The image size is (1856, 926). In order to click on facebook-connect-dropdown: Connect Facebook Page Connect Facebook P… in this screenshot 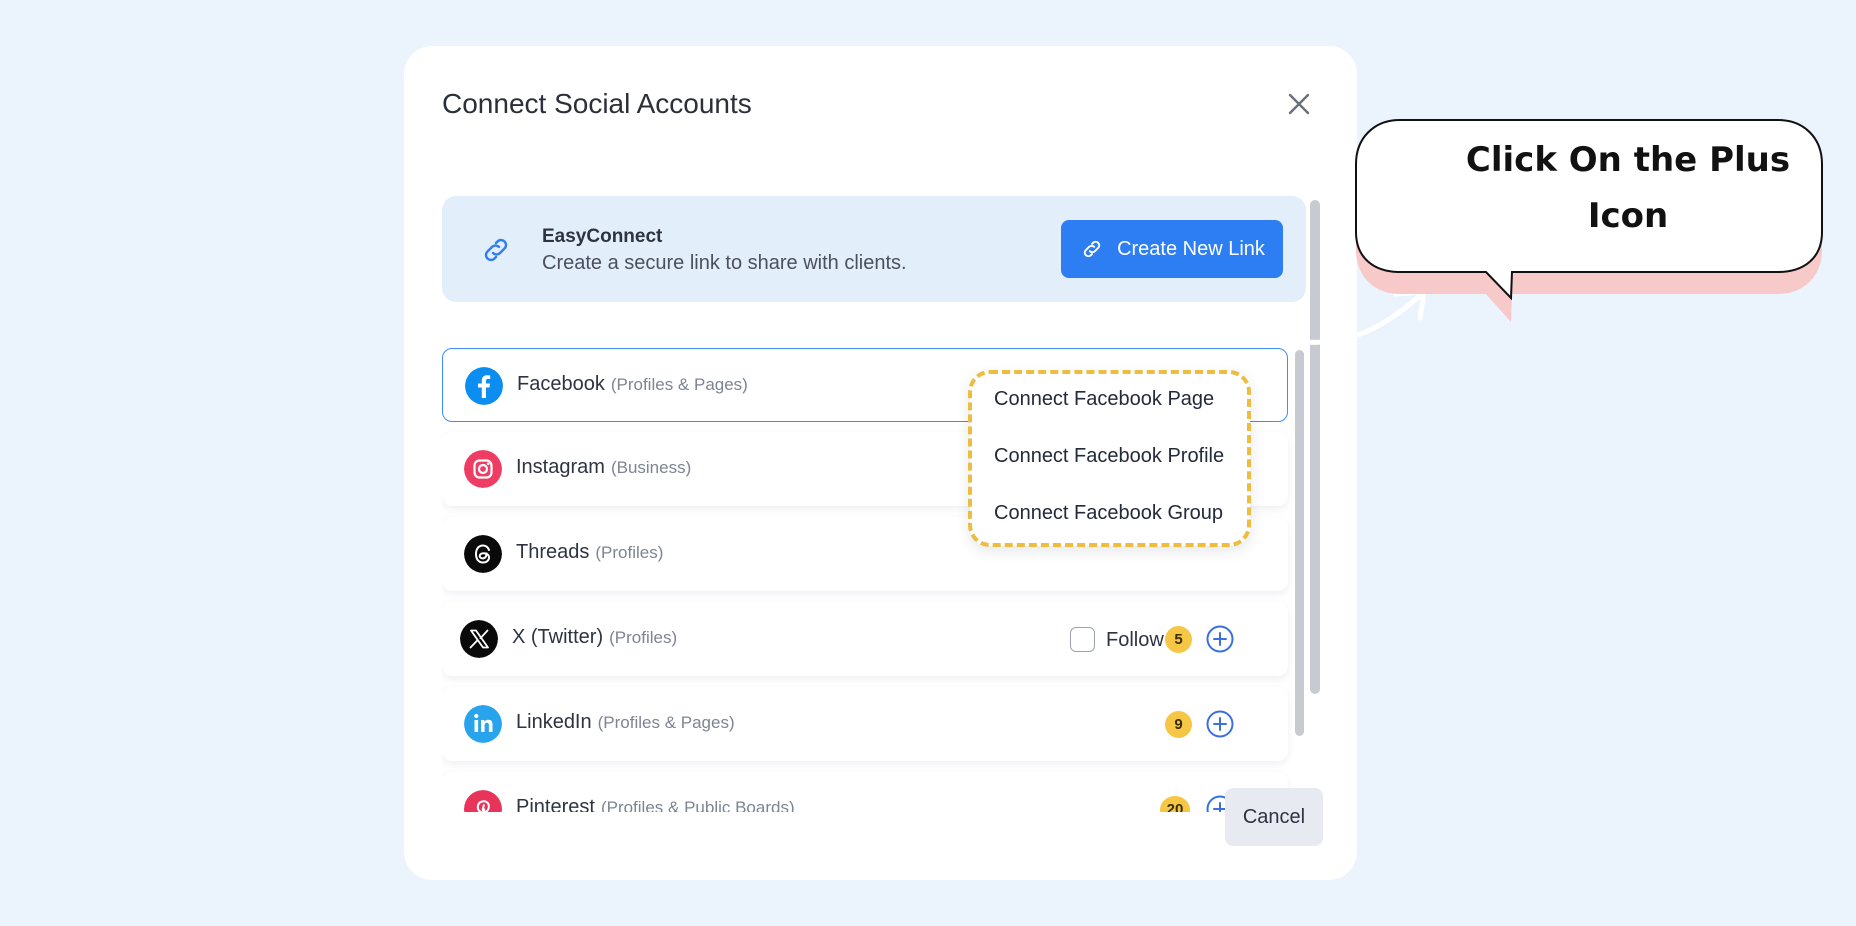, I will do `click(1110, 459)`.